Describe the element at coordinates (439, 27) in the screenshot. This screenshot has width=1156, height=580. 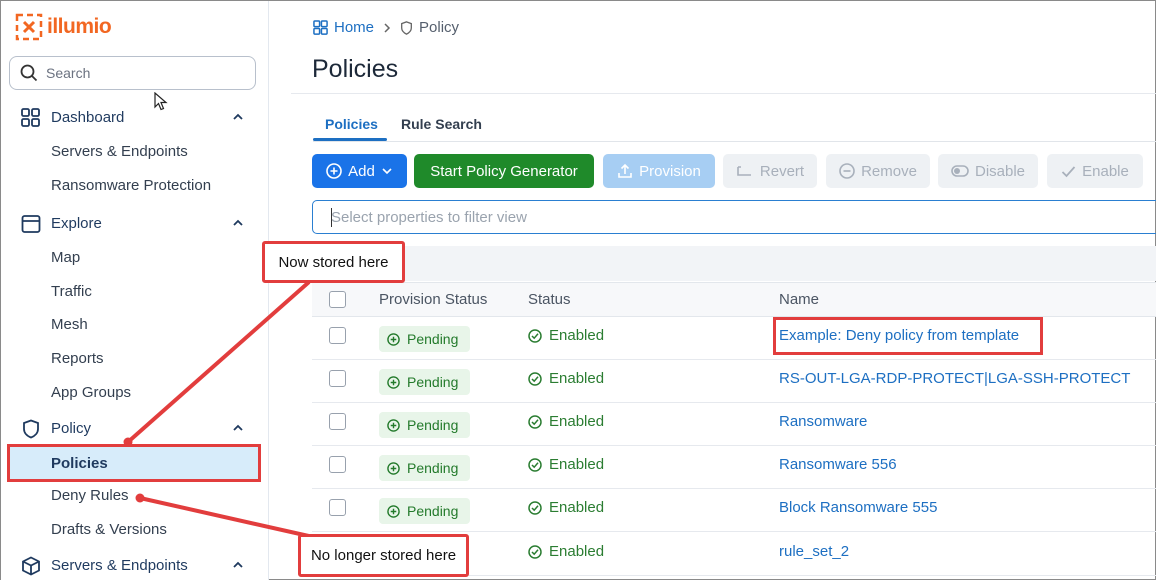
I see `breadcrumb-current: Policy` at that location.